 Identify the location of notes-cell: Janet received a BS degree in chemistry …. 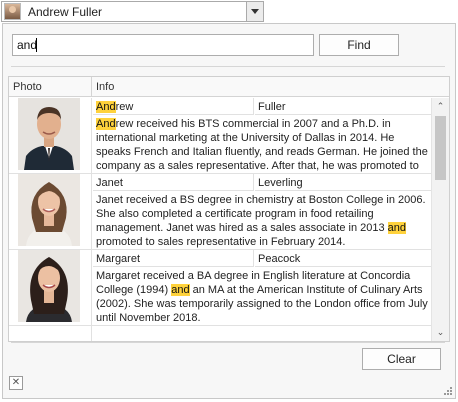
(262, 221).